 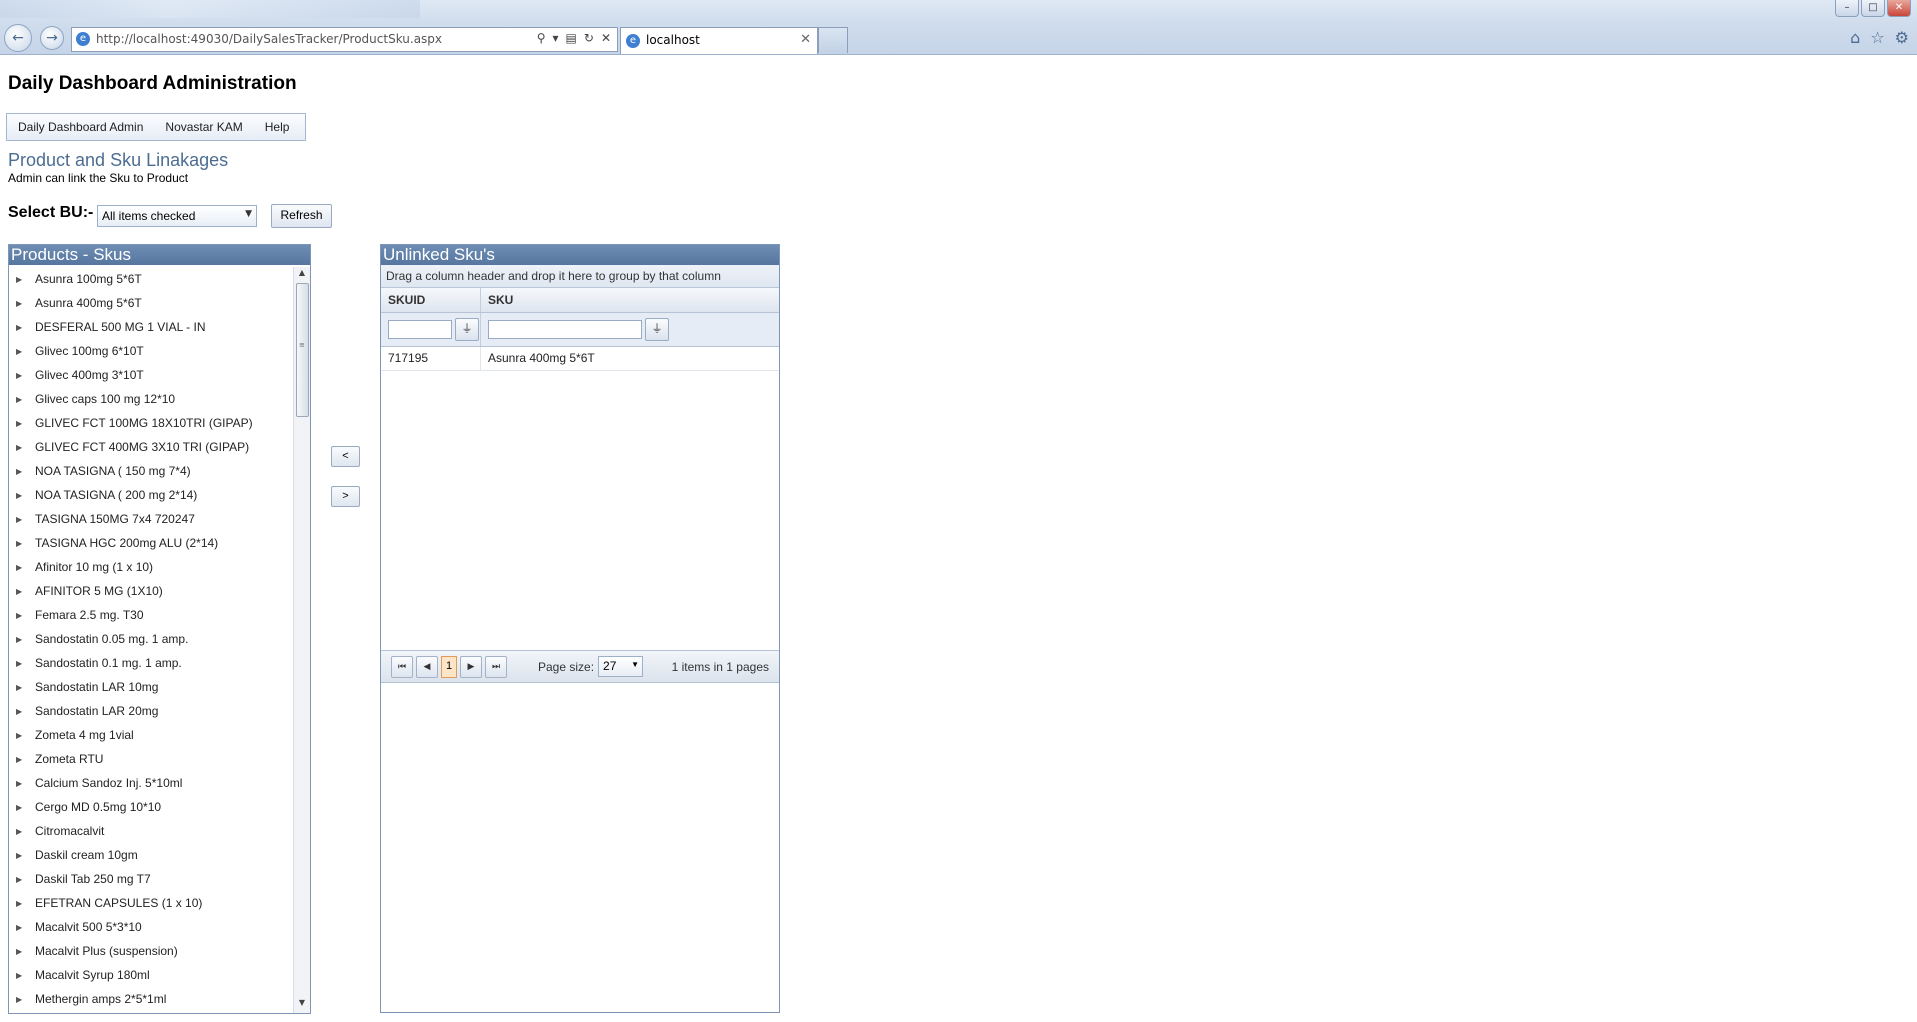 What do you see at coordinates (630, 300) in the screenshot?
I see `column-header-sku: SKU` at bounding box center [630, 300].